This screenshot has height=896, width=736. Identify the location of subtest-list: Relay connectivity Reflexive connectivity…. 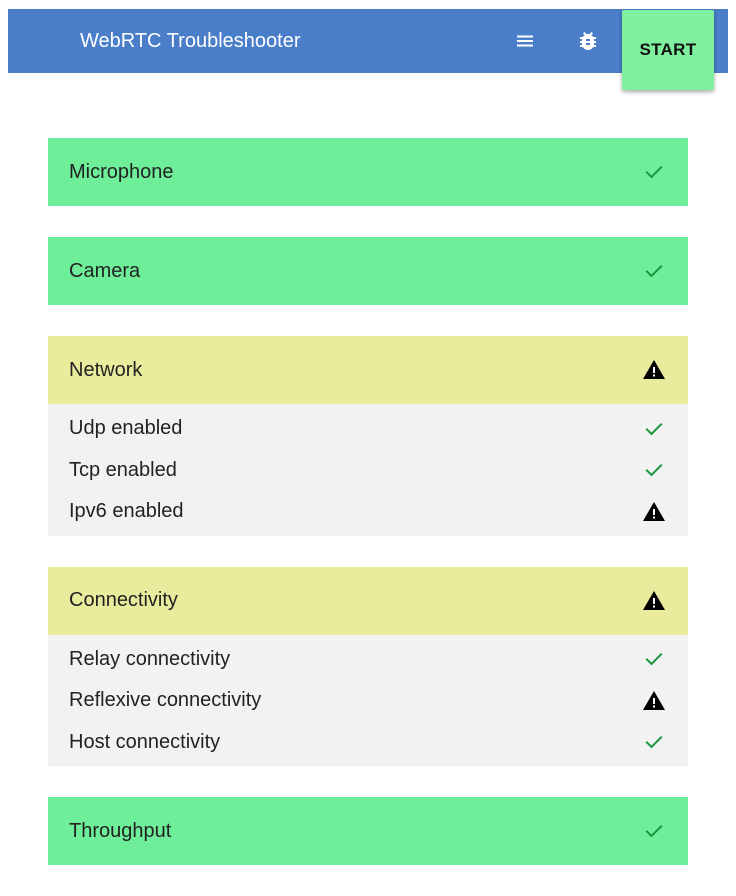
(368, 700).